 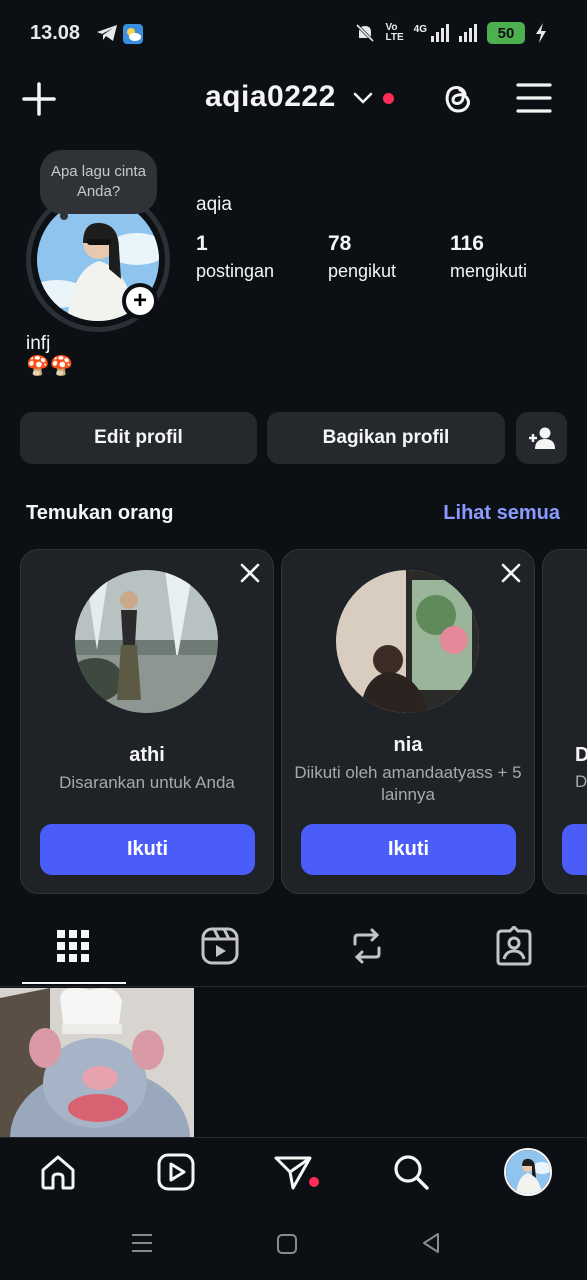 What do you see at coordinates (451, 33) in the screenshot?
I see `status-right: Vo LTE 4G 50` at bounding box center [451, 33].